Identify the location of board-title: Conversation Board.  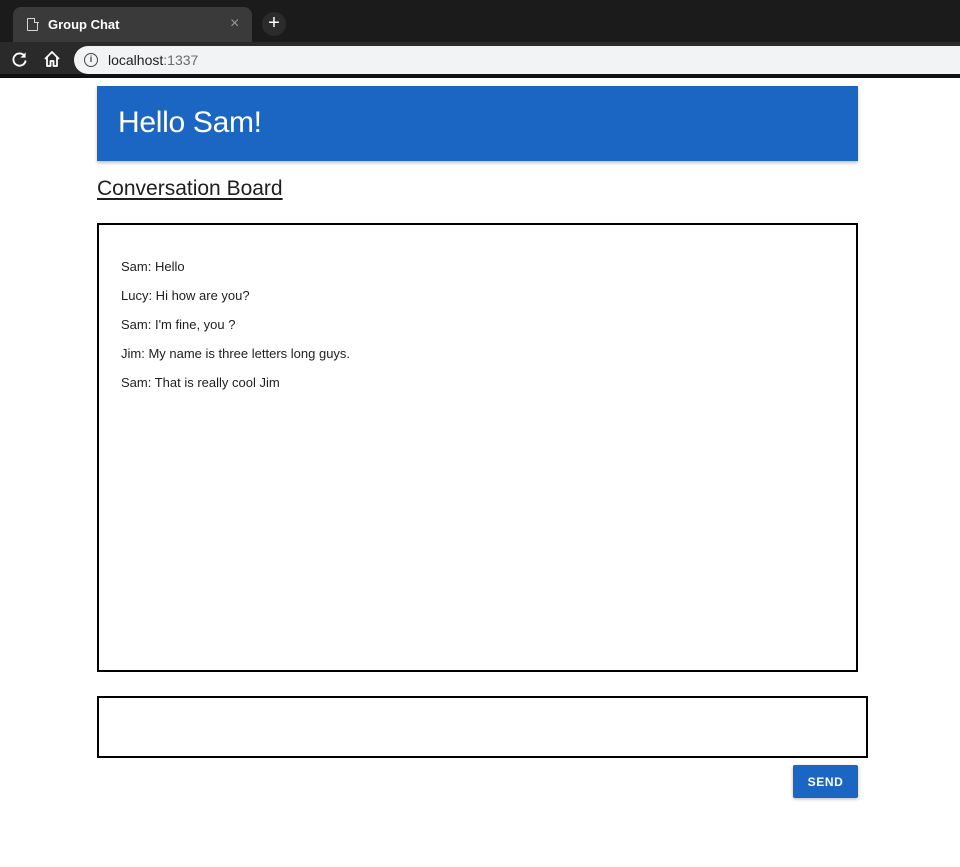
(190, 188).